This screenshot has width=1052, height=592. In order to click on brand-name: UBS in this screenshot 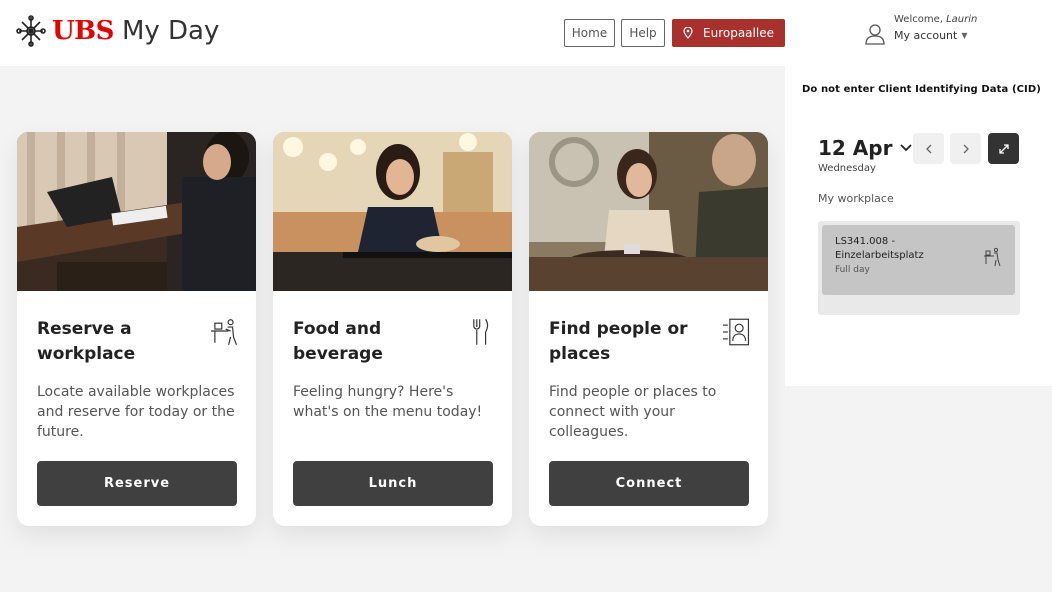, I will do `click(83, 31)`.